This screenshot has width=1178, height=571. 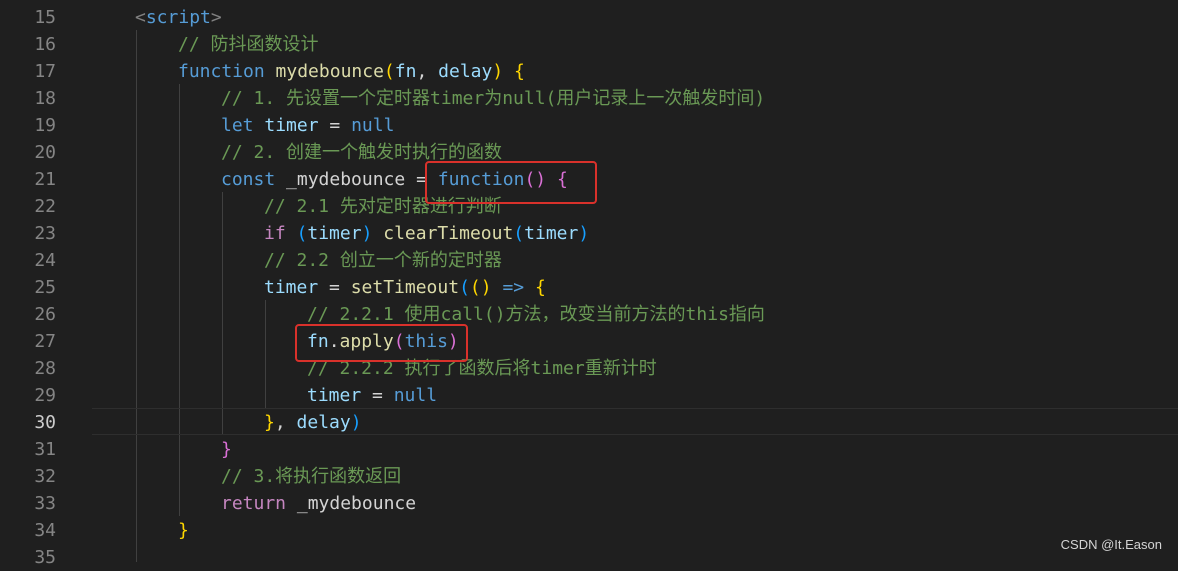 I want to click on code-line: 34}, so click(x=589, y=530).